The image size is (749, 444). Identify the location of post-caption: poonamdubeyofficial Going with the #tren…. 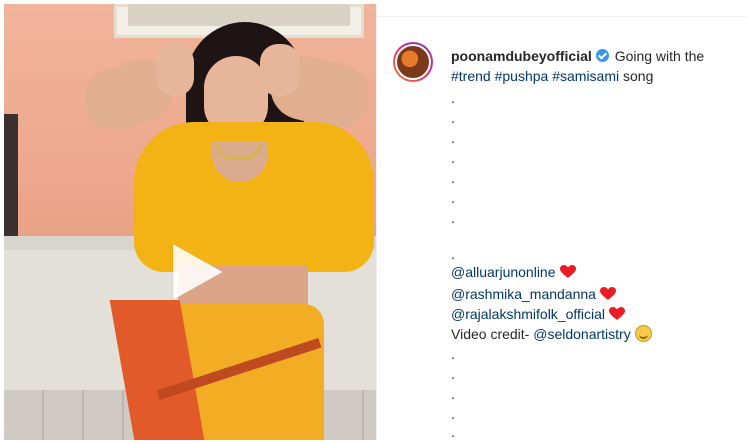
(596, 66).